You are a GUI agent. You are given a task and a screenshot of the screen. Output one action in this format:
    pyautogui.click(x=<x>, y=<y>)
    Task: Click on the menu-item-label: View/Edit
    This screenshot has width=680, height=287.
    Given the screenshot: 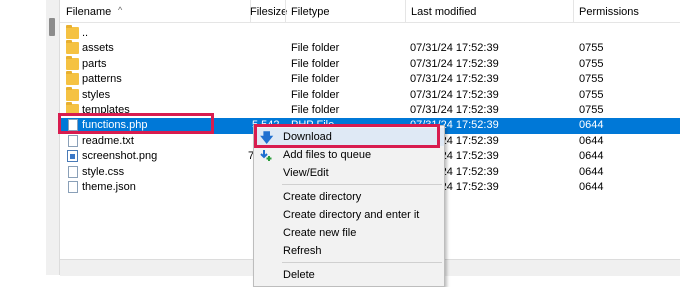 What is the action you would take?
    pyautogui.click(x=306, y=173)
    